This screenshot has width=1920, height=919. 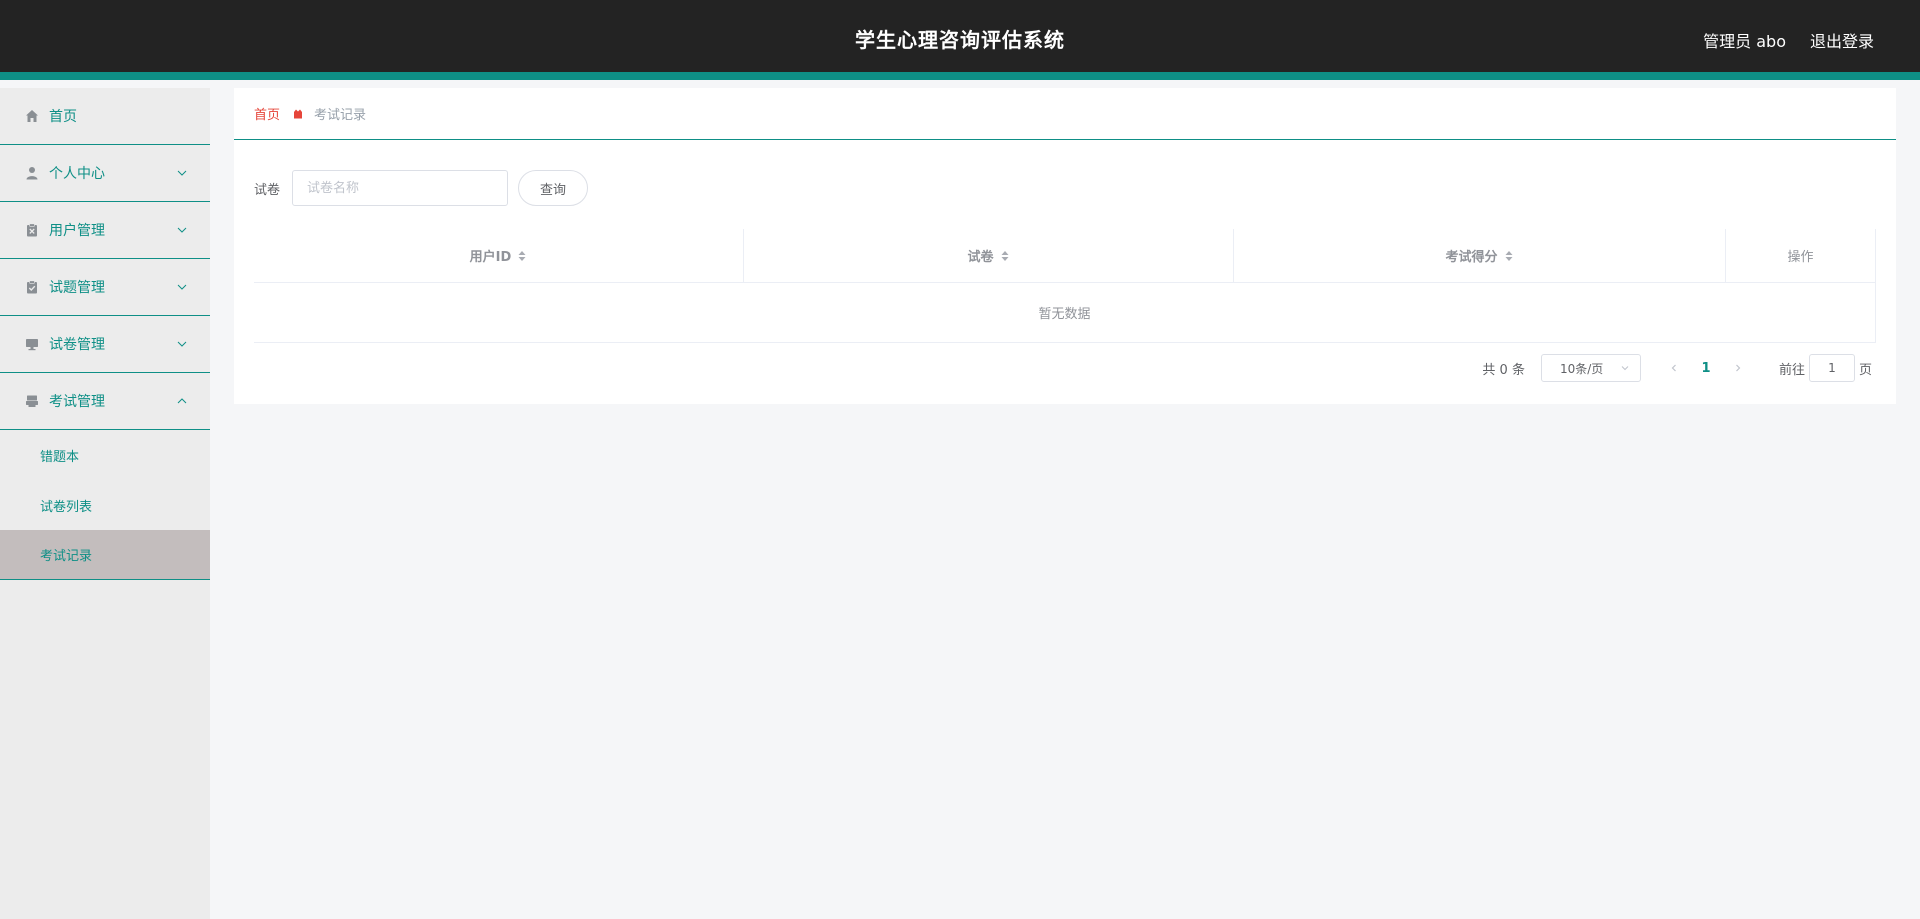 I want to click on chevron-left-icon, so click(x=1673, y=368).